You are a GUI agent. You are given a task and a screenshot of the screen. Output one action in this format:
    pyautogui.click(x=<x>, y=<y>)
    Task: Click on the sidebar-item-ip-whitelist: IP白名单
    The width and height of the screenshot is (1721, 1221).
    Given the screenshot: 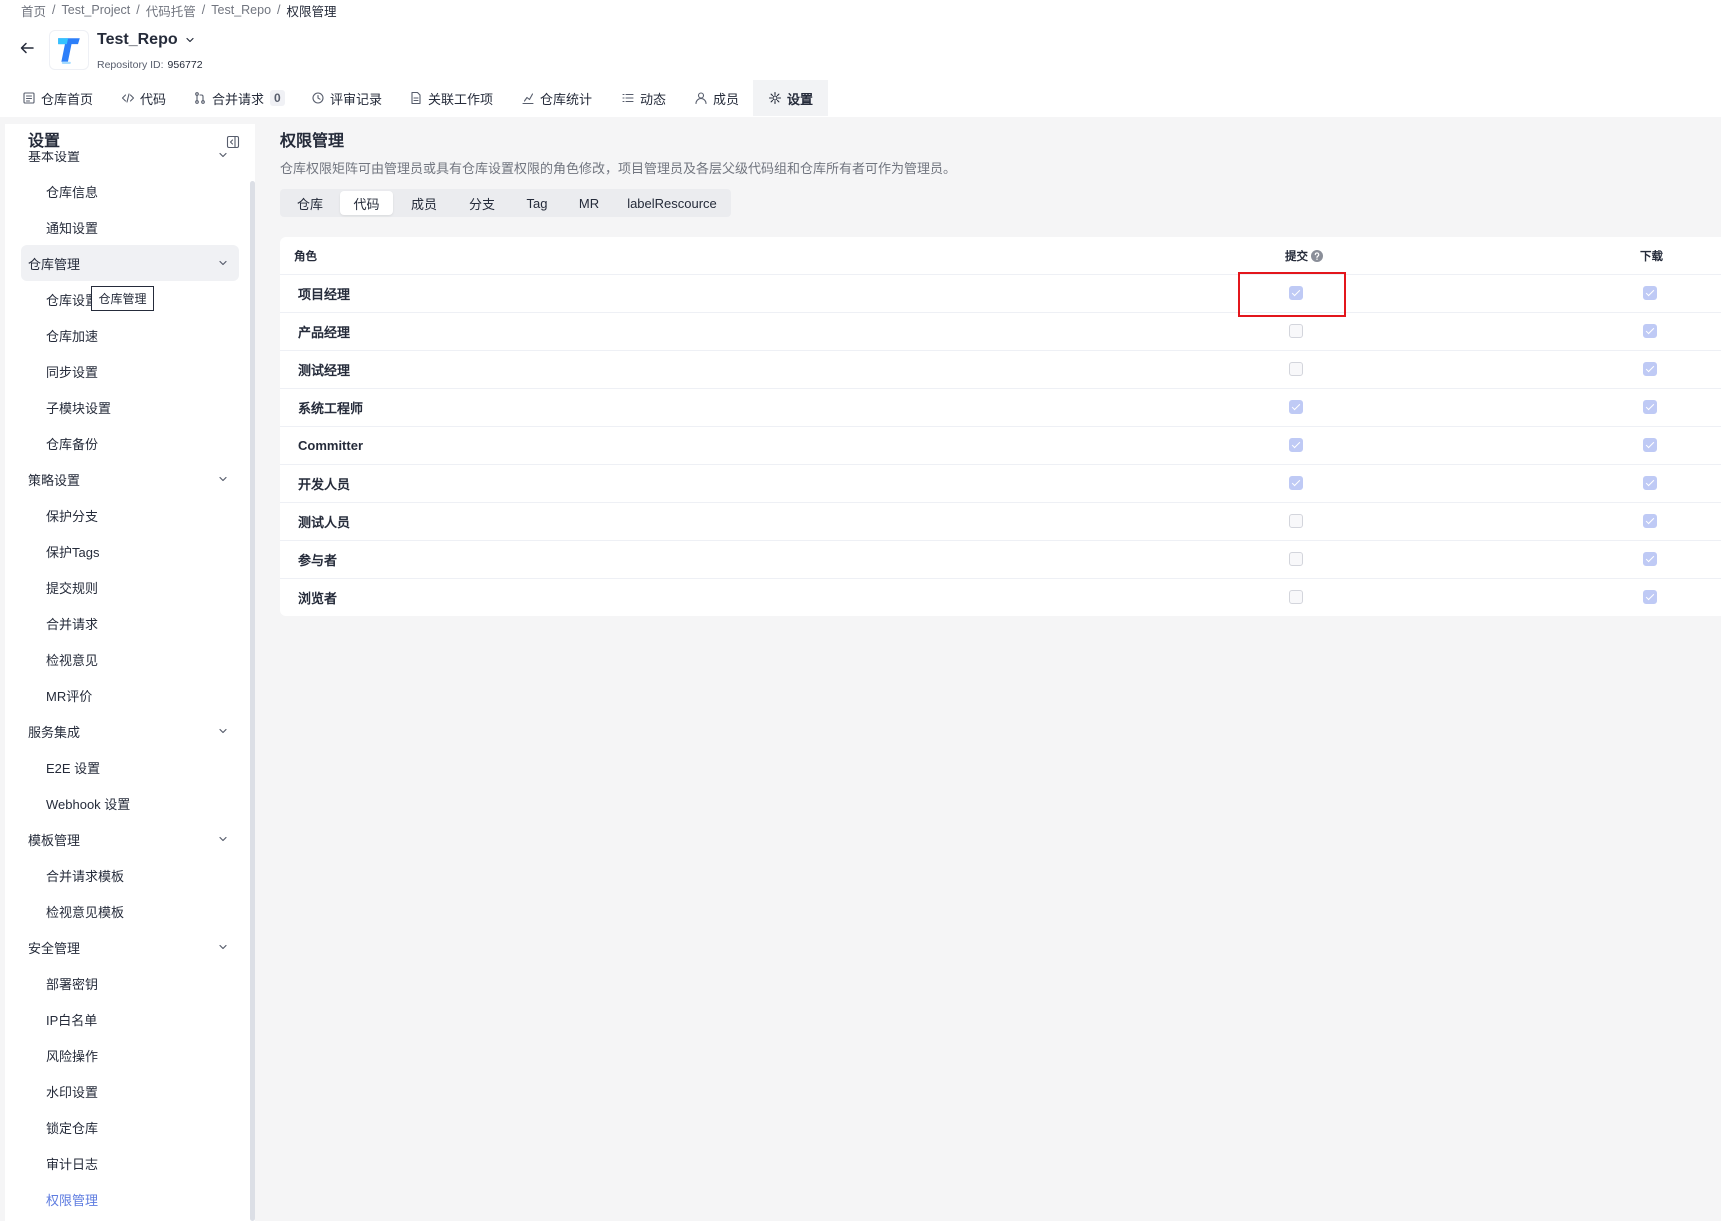 What is the action you would take?
    pyautogui.click(x=130, y=1019)
    